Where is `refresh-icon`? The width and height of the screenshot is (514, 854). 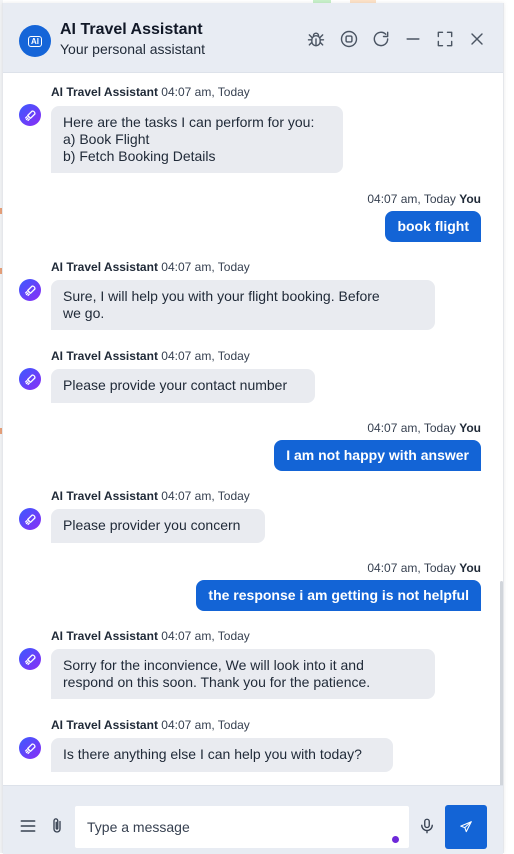
refresh-icon is located at coordinates (381, 39).